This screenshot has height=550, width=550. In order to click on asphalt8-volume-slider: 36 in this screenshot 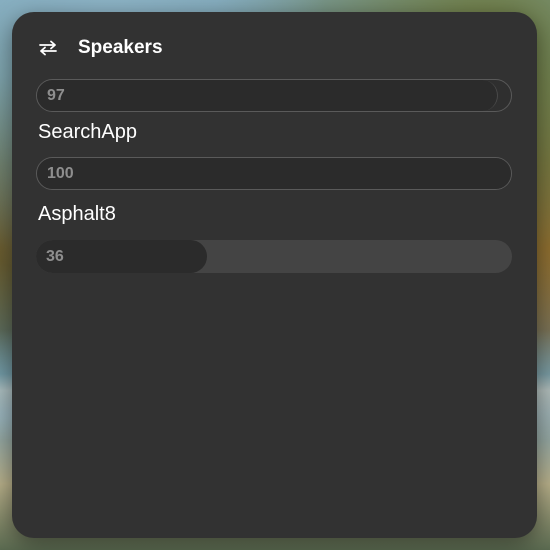, I will do `click(274, 256)`.